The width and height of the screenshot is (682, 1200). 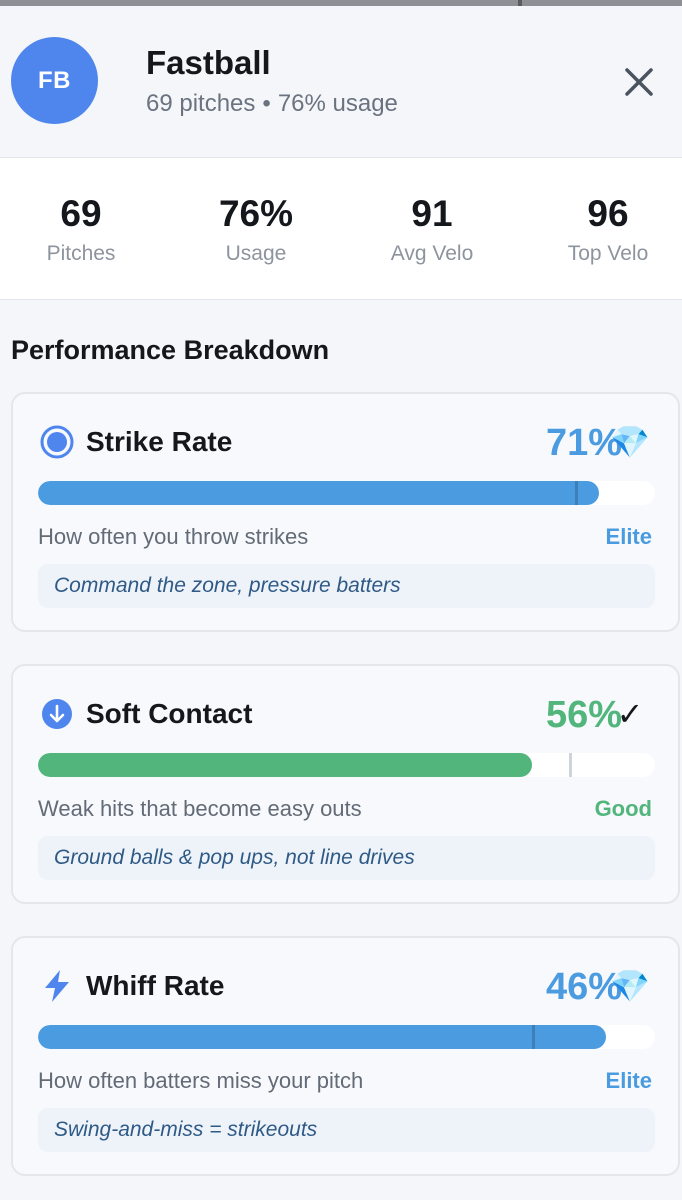 I want to click on stat-label: Avg Velo, so click(x=432, y=253).